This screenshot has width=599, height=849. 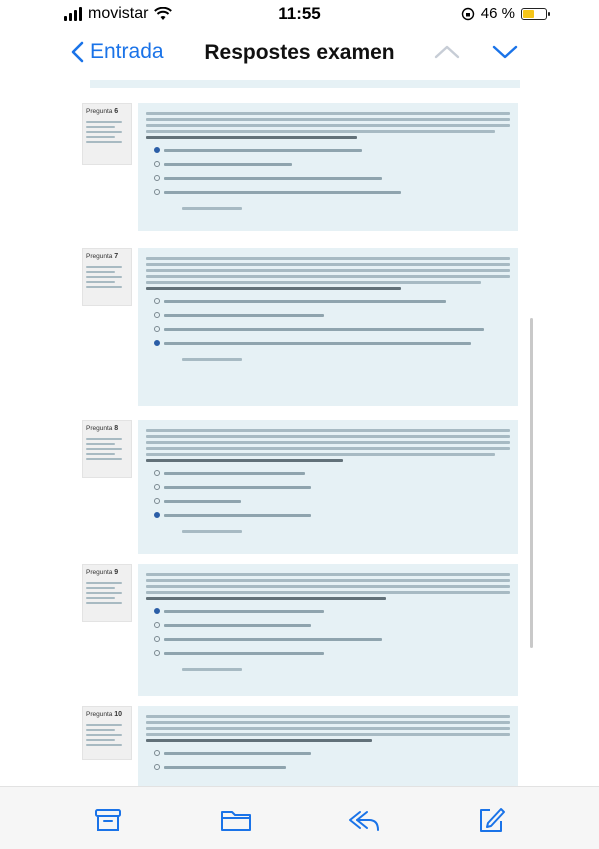 What do you see at coordinates (108, 820) in the screenshot?
I see `archive-icon` at bounding box center [108, 820].